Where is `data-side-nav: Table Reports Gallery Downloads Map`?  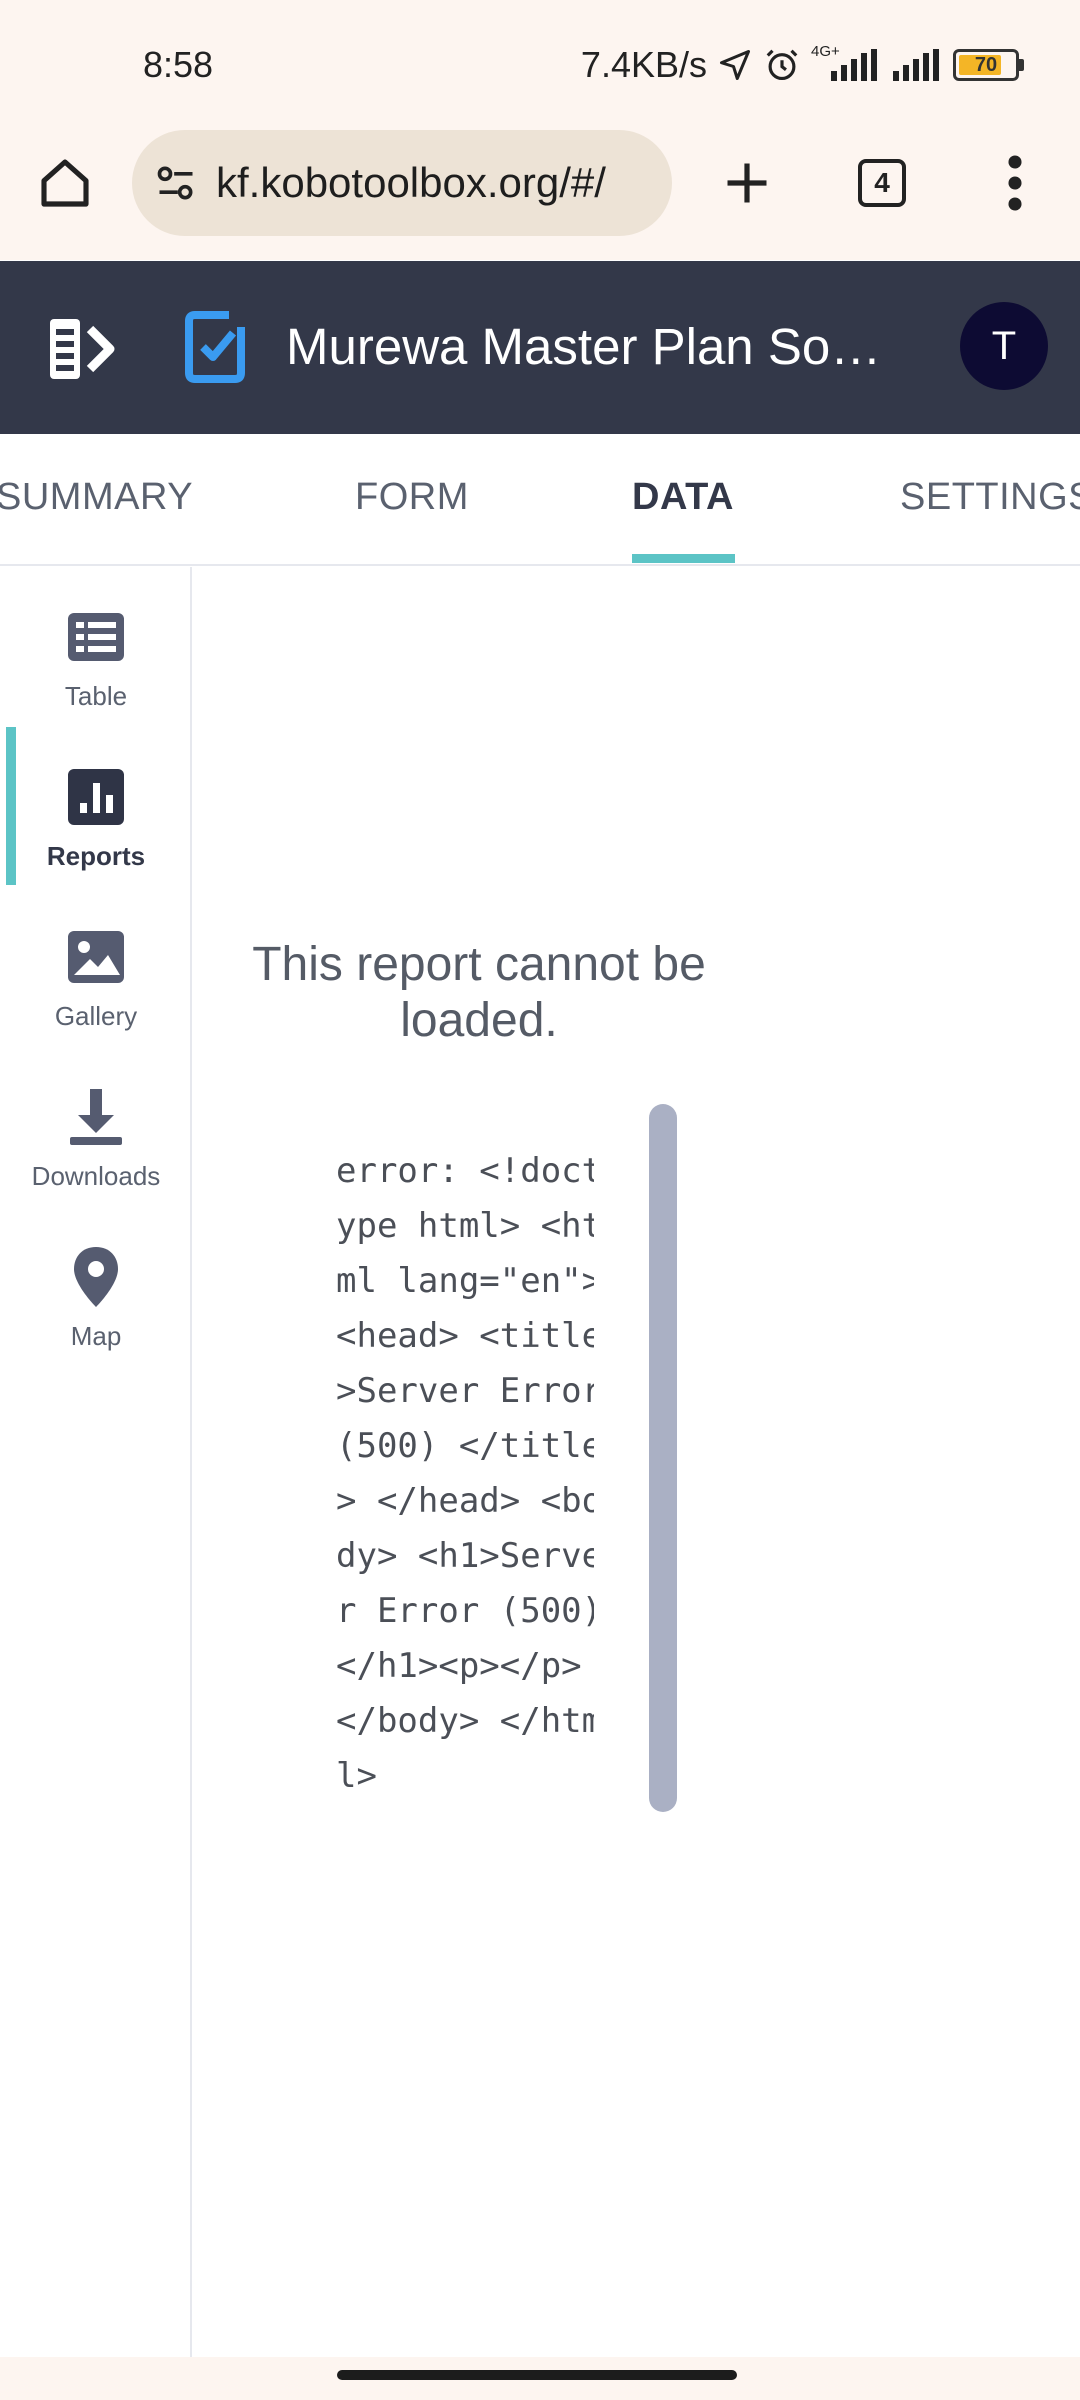
data-side-nav: Table Reports Gallery Downloads Map is located at coordinates (96, 1462).